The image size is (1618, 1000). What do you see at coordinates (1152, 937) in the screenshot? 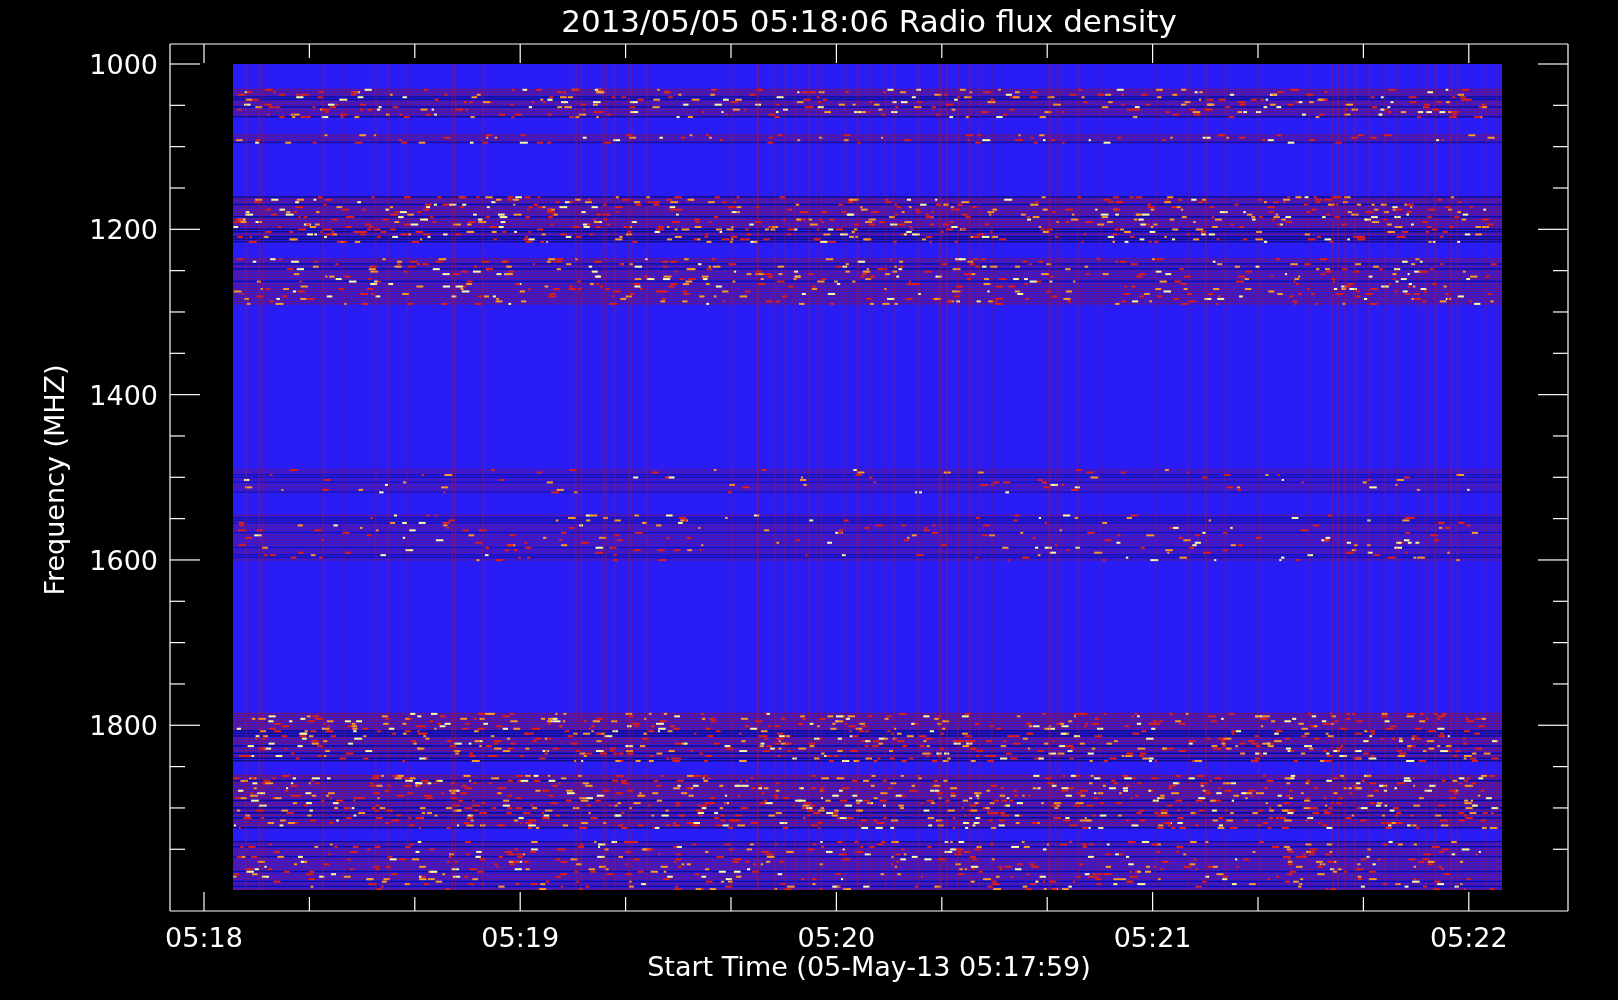
I see `x-tick-label: 05:21` at bounding box center [1152, 937].